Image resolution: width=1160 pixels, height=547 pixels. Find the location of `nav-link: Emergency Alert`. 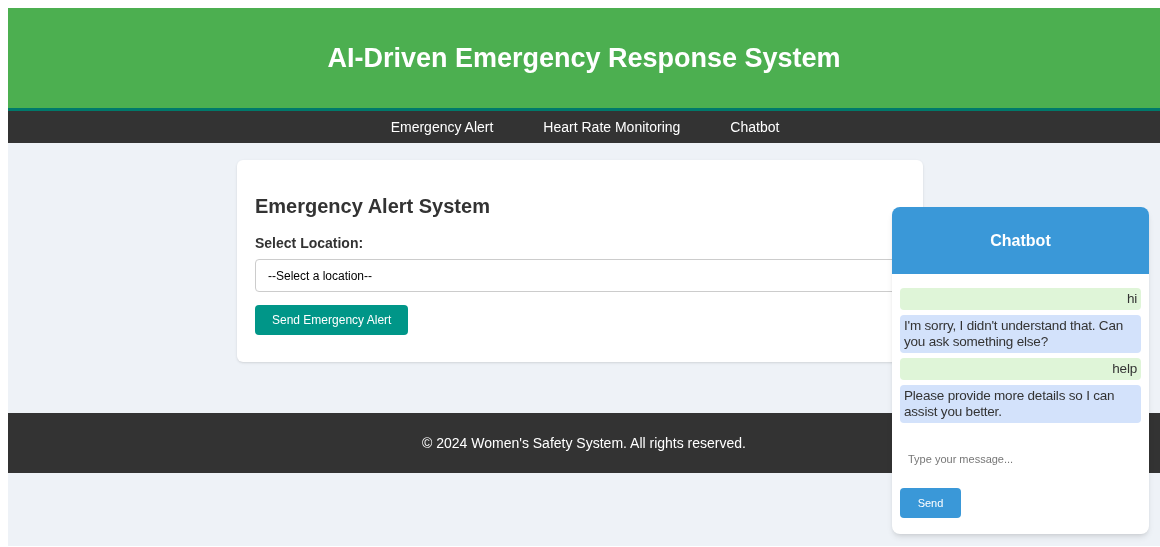

nav-link: Emergency Alert is located at coordinates (442, 127).